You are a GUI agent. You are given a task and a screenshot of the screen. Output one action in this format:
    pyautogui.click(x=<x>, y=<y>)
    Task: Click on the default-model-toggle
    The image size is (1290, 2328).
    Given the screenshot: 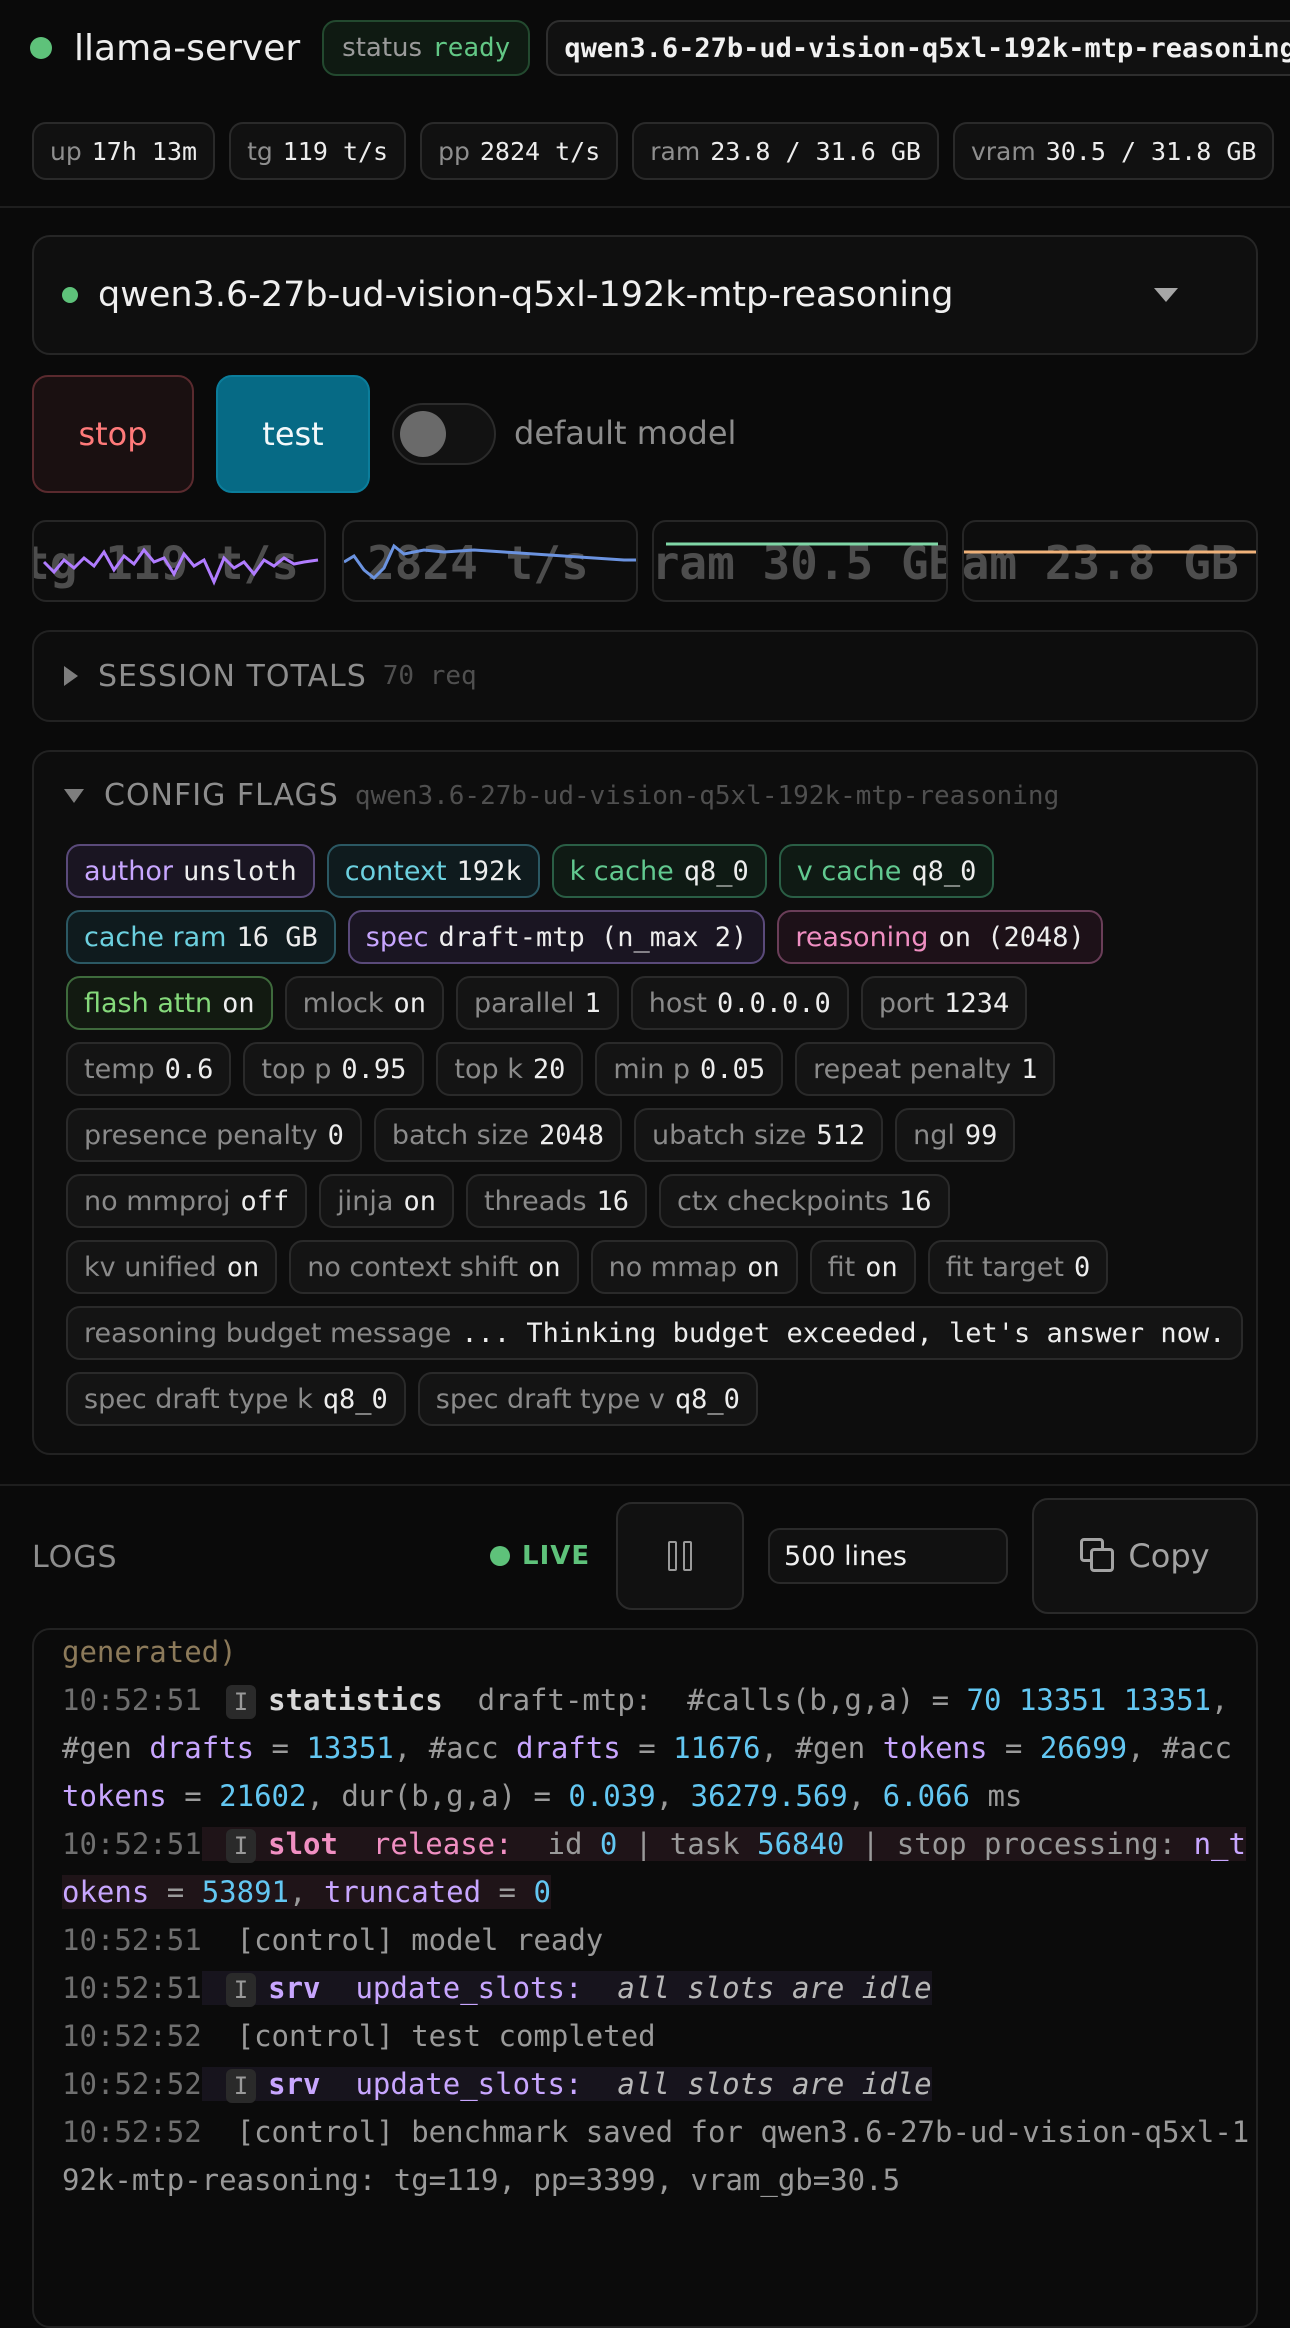 What is the action you would take?
    pyautogui.click(x=444, y=434)
    